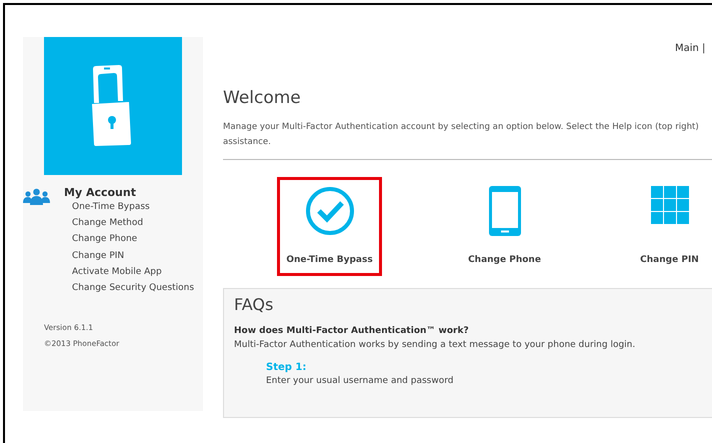  What do you see at coordinates (247, 142) in the screenshot?
I see `intro-text: assistance.` at bounding box center [247, 142].